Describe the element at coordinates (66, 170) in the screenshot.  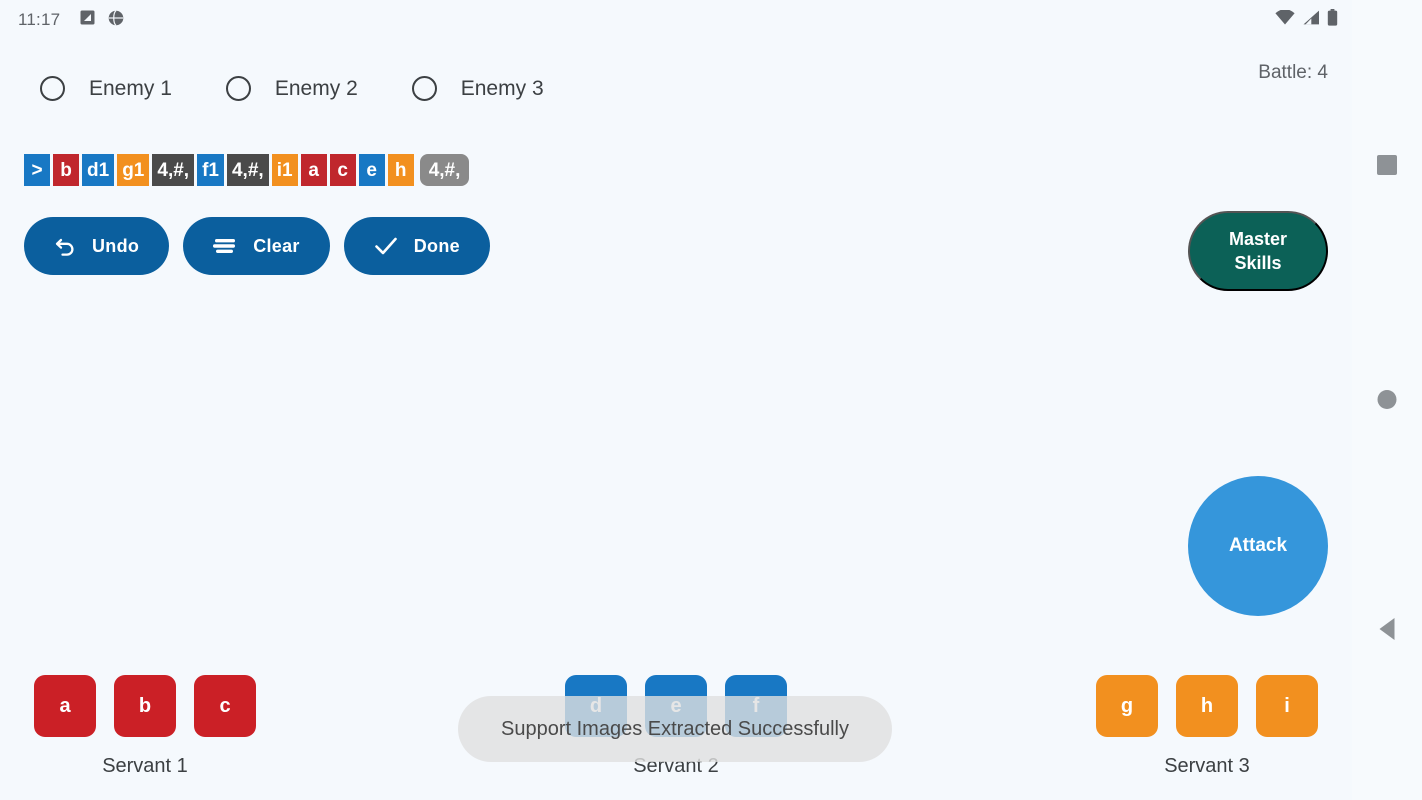
I see `command-token: b` at that location.